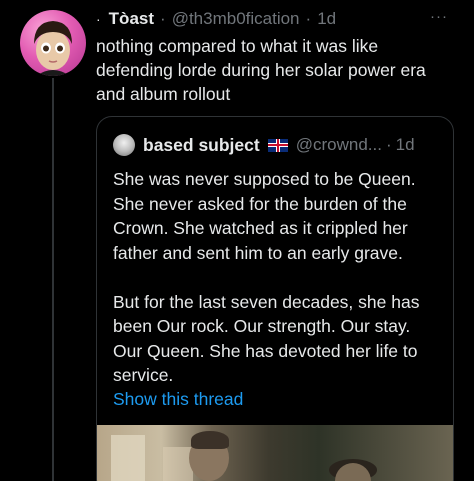 The image size is (474, 481). What do you see at coordinates (178, 399) in the screenshot?
I see `show-thread-link: Show this thread` at bounding box center [178, 399].